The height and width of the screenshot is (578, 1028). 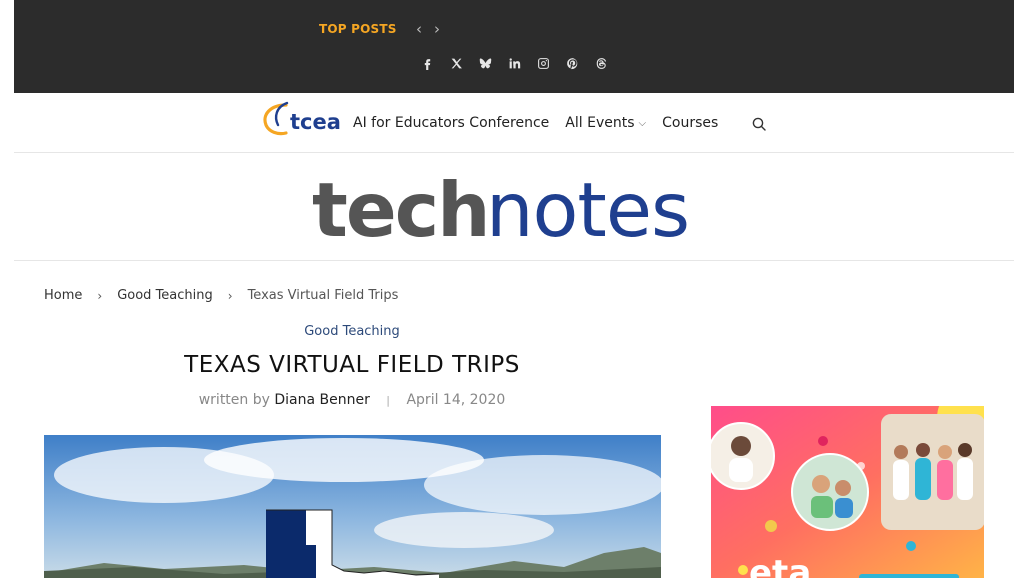 I want to click on facebook-icon, so click(x=427, y=63).